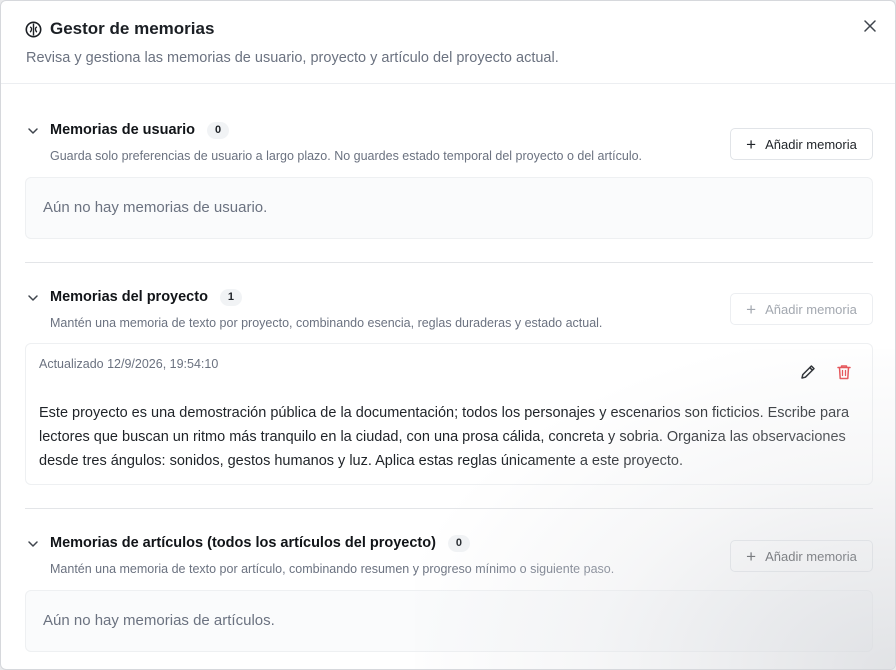 This screenshot has width=896, height=670. I want to click on section-title: Memorias de usuario 0, so click(140, 130).